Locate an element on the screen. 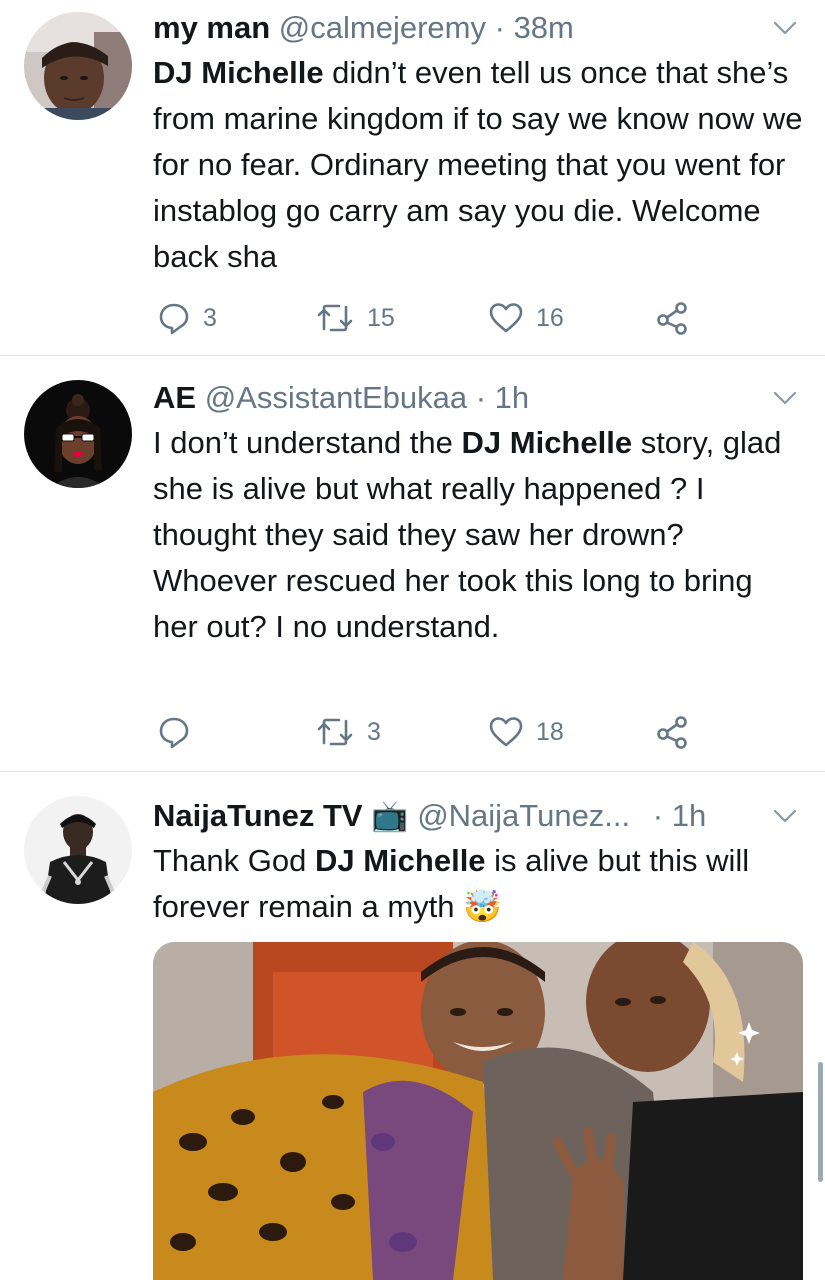 The width and height of the screenshot is (825, 1280). handle: @calmejeremy is located at coordinates (382, 27).